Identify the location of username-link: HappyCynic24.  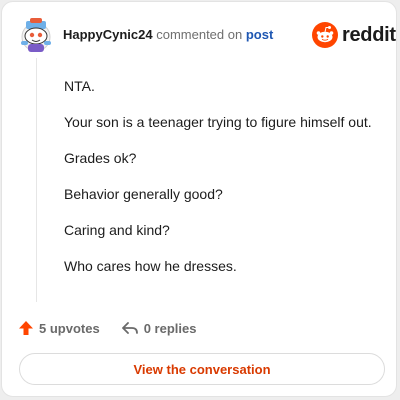
(108, 34).